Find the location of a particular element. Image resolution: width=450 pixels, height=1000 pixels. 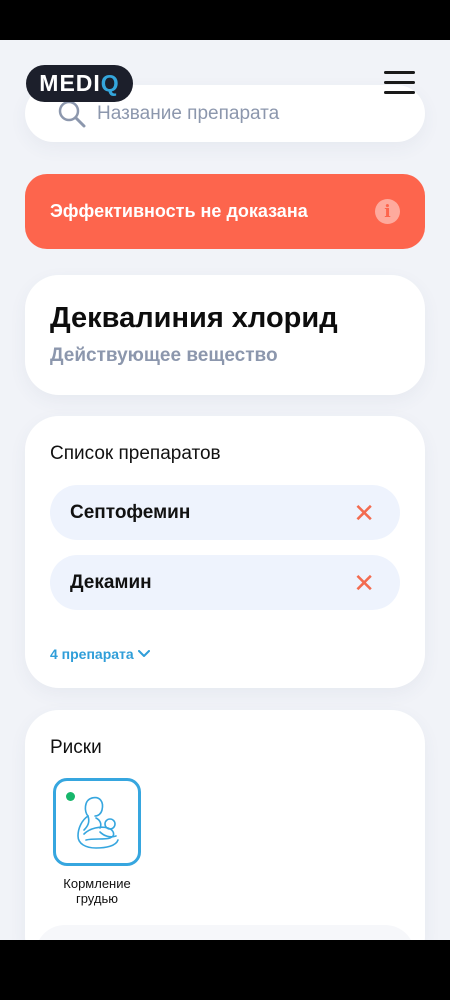

breastfeeding-icon is located at coordinates (98, 822).